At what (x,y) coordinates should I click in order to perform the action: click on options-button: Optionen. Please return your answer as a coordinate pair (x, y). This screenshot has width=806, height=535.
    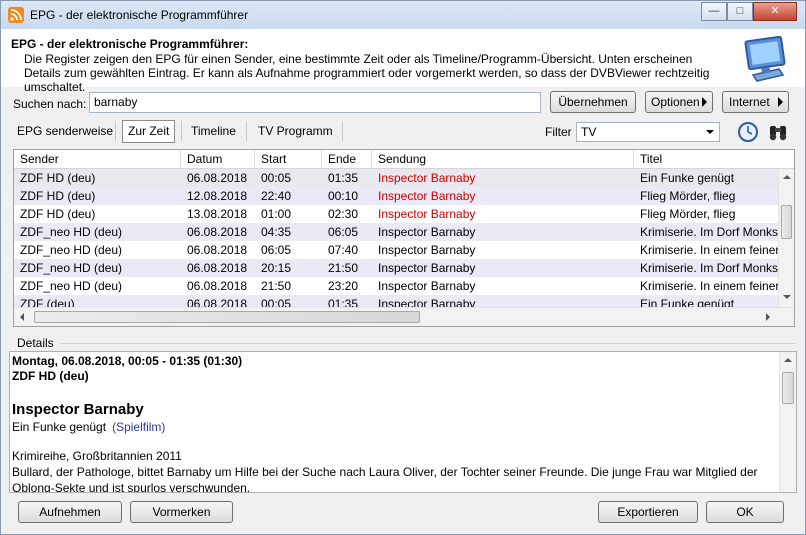
    Looking at the image, I should click on (679, 102).